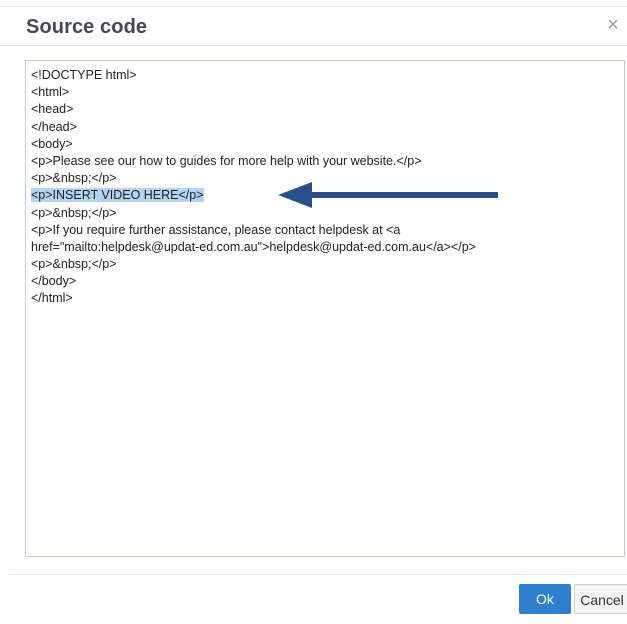  I want to click on code-line: <html>, so click(50, 92).